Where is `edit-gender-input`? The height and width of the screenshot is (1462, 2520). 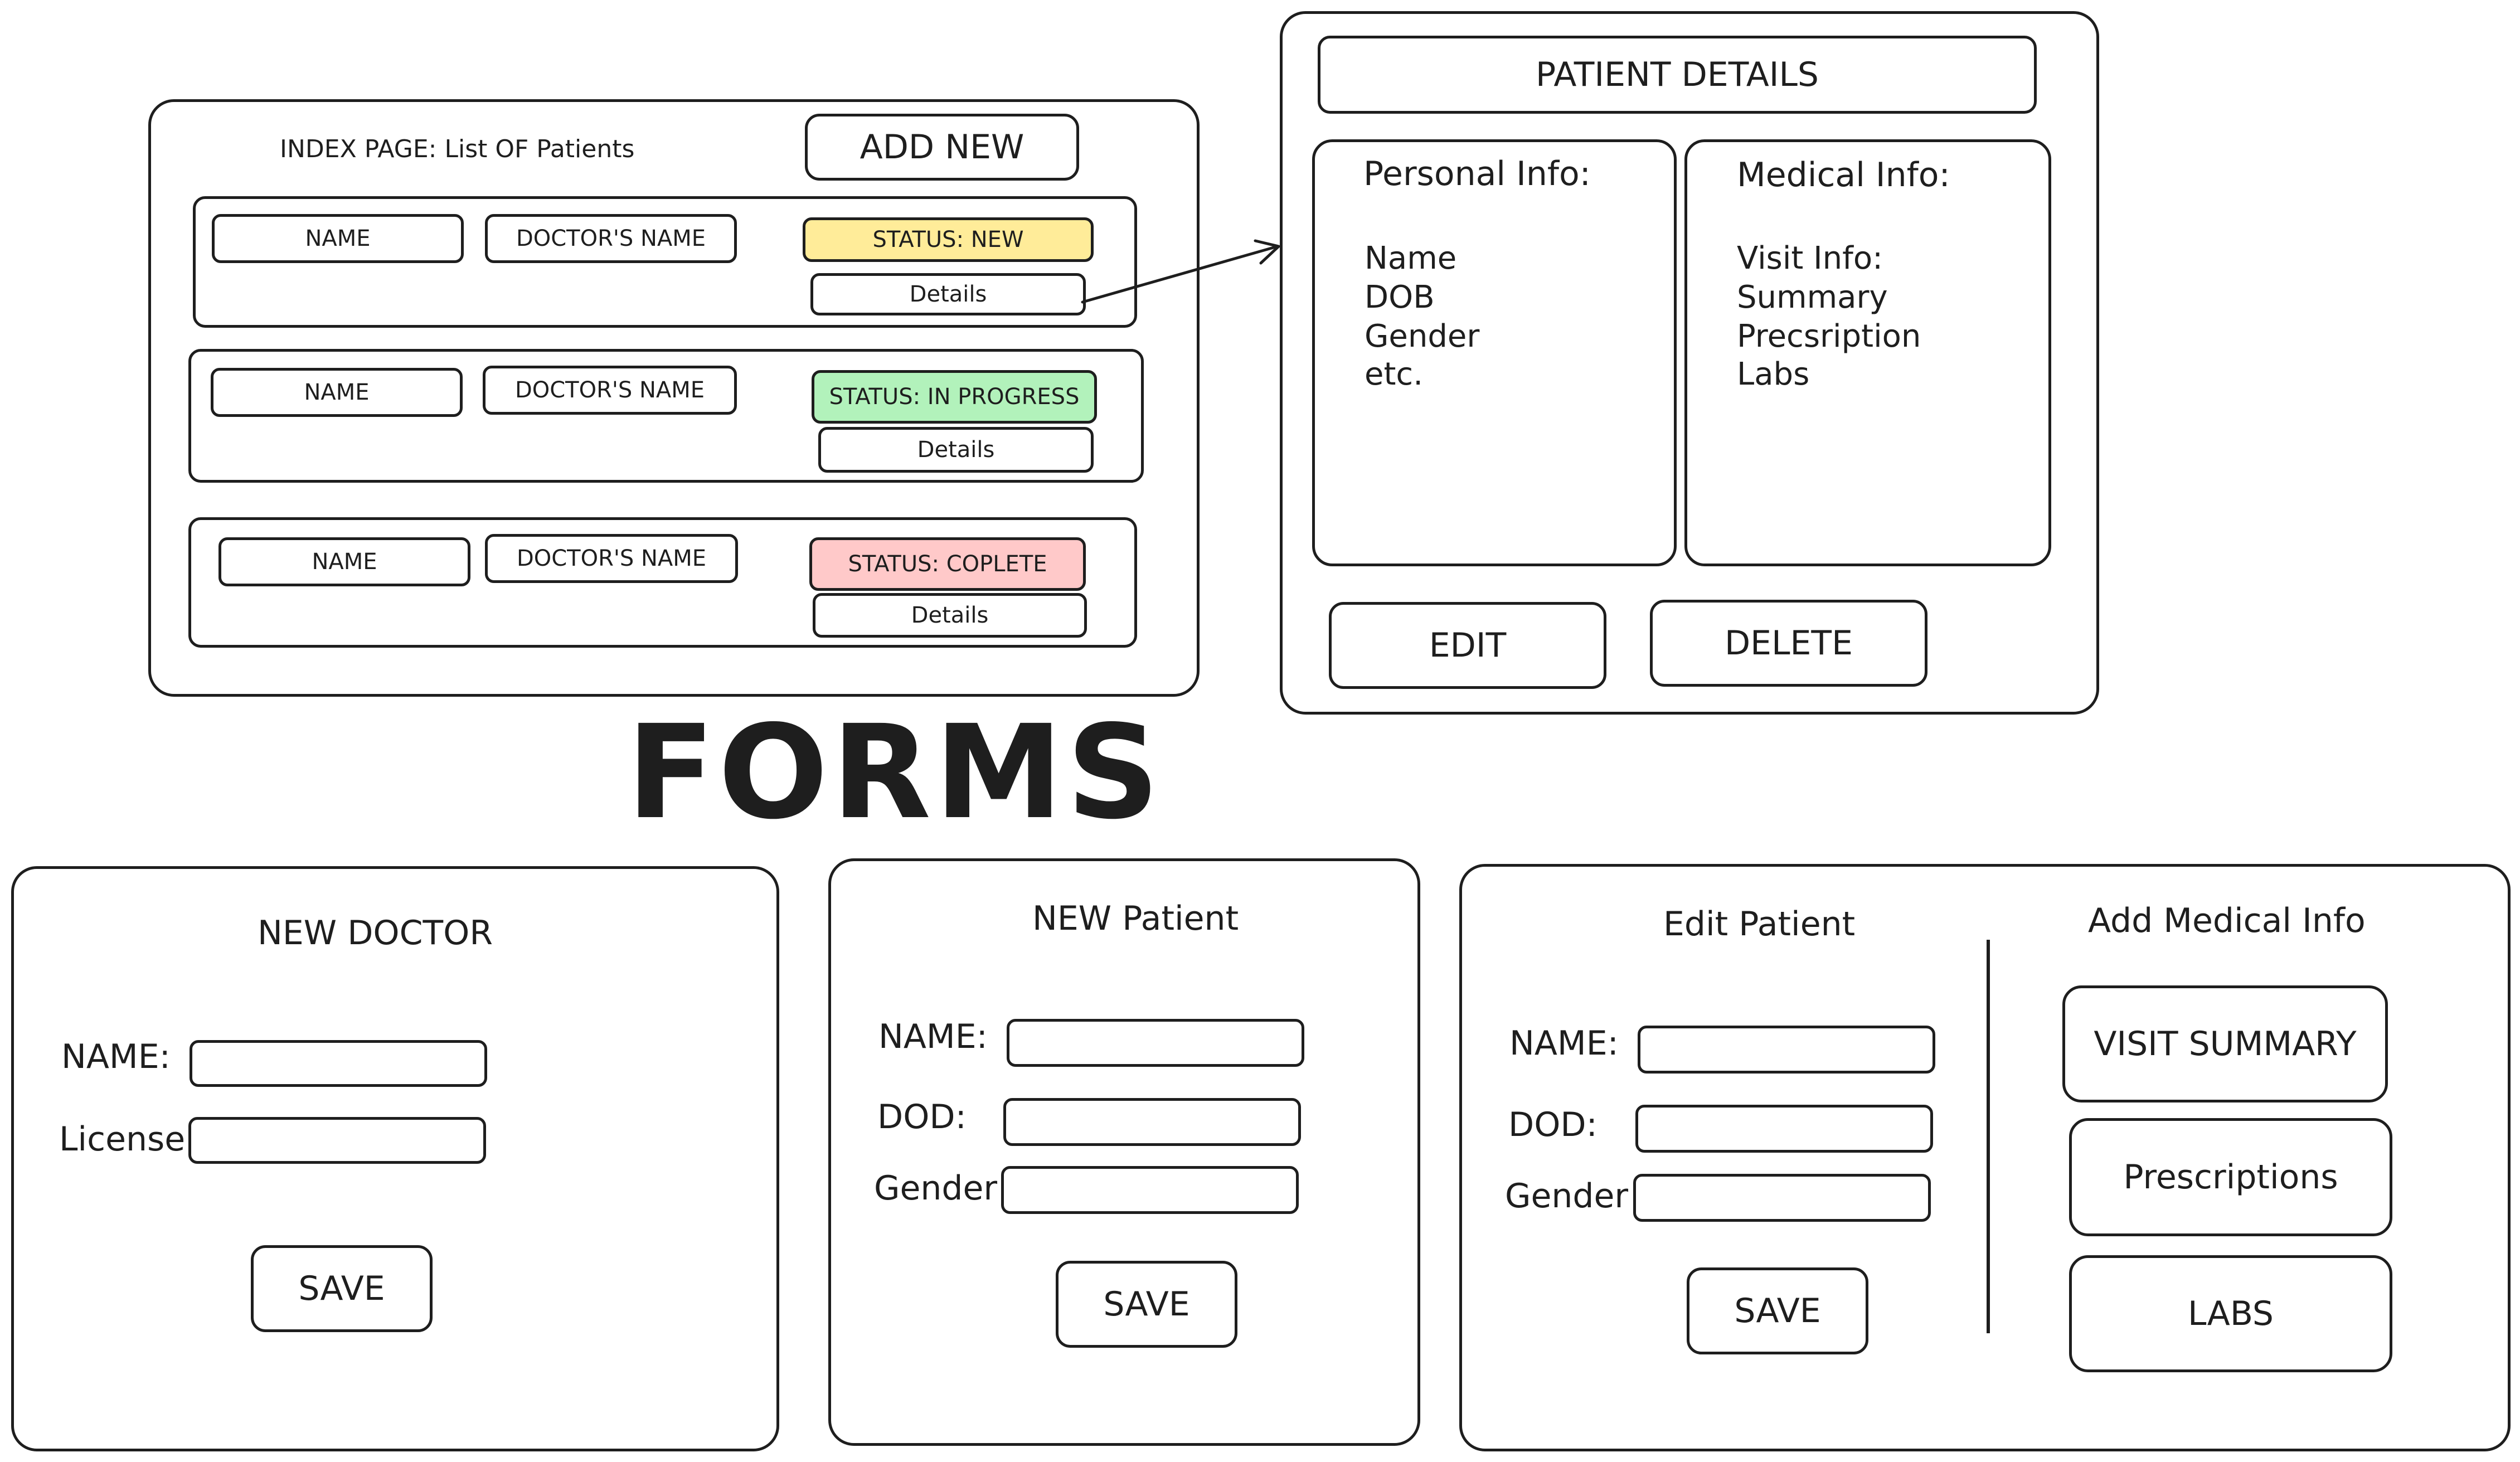
edit-gender-input is located at coordinates (1782, 1198).